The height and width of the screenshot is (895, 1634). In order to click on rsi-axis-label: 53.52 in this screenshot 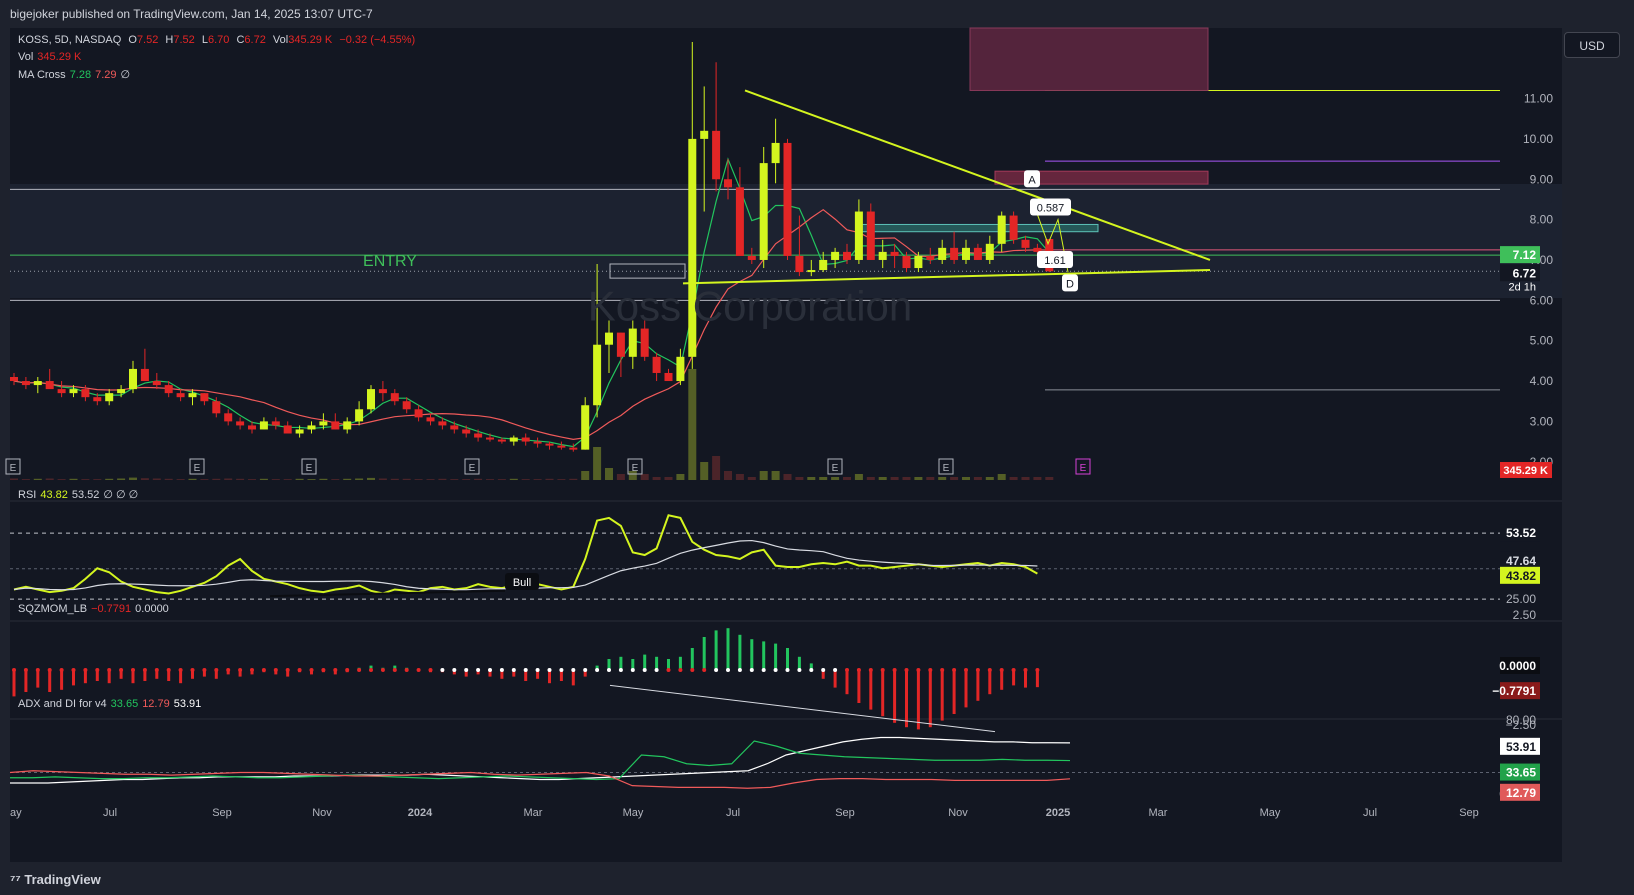, I will do `click(1521, 533)`.